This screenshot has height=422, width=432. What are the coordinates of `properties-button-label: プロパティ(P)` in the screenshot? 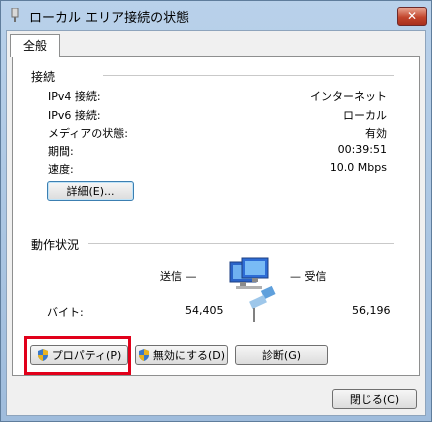 It's located at (86, 355).